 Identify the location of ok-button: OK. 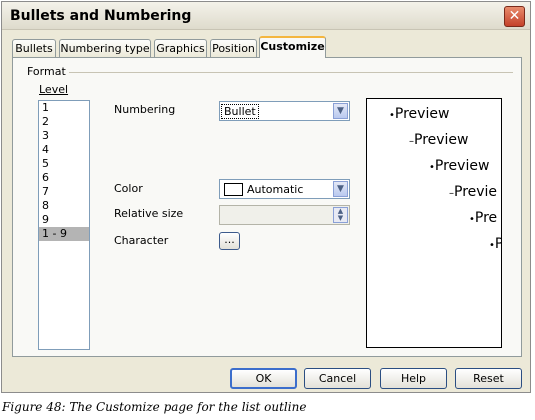
(263, 378).